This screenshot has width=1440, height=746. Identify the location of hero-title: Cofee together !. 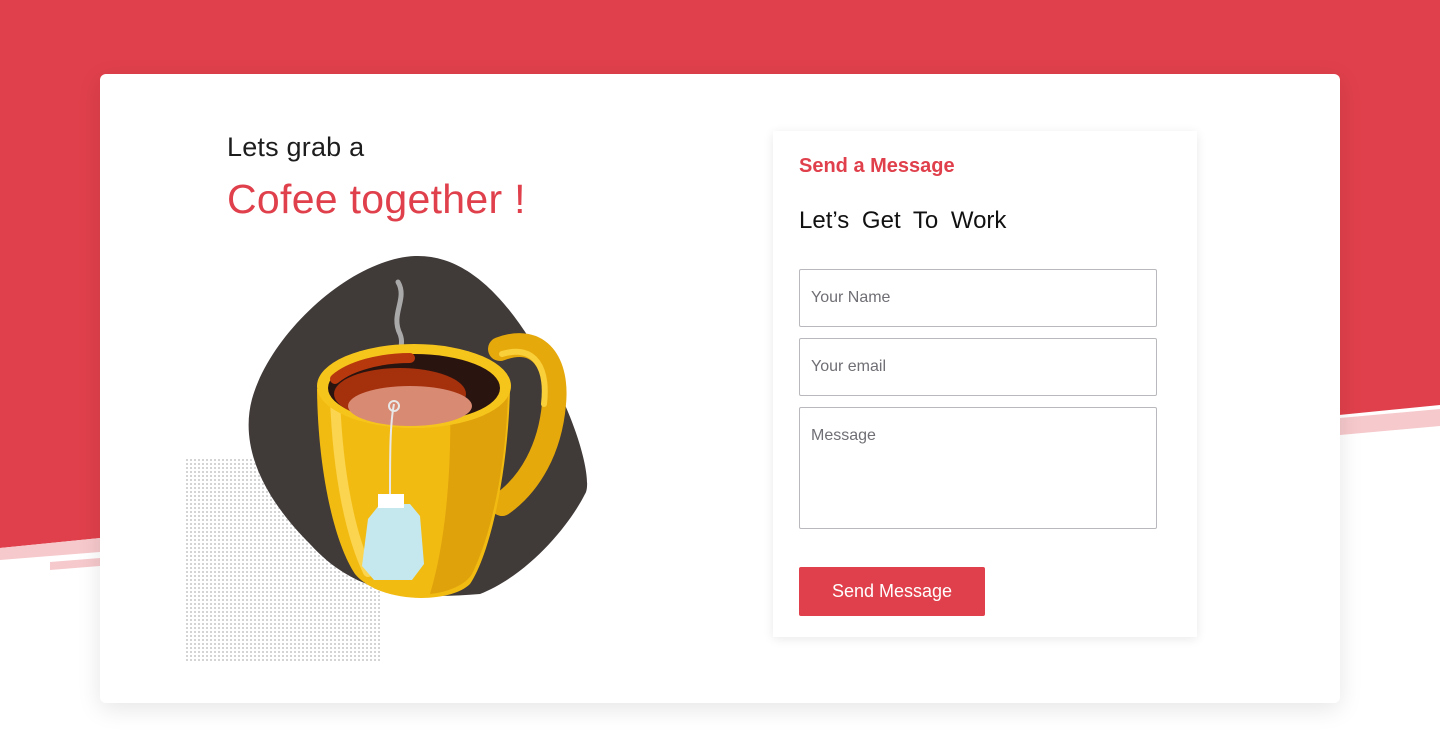
(376, 199).